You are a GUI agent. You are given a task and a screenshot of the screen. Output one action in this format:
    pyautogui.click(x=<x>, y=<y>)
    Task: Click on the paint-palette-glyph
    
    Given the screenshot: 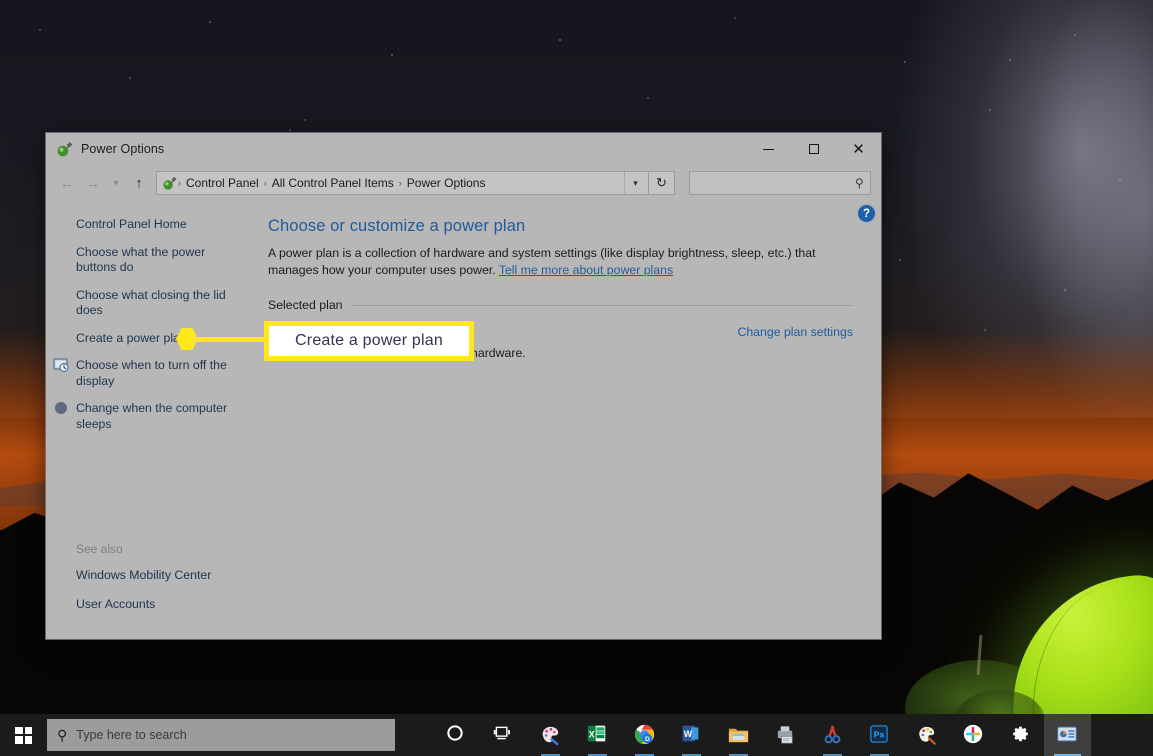 What is the action you would take?
    pyautogui.click(x=927, y=735)
    